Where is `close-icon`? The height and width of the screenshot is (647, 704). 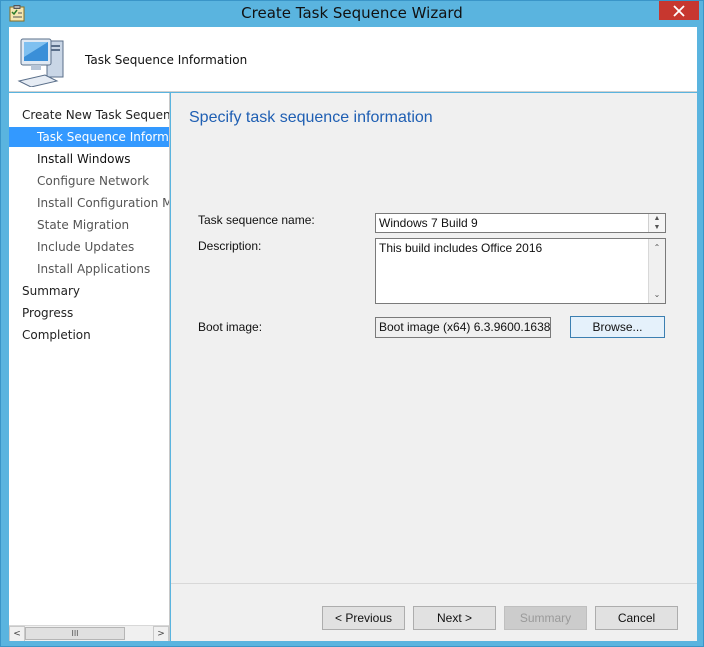 close-icon is located at coordinates (679, 10).